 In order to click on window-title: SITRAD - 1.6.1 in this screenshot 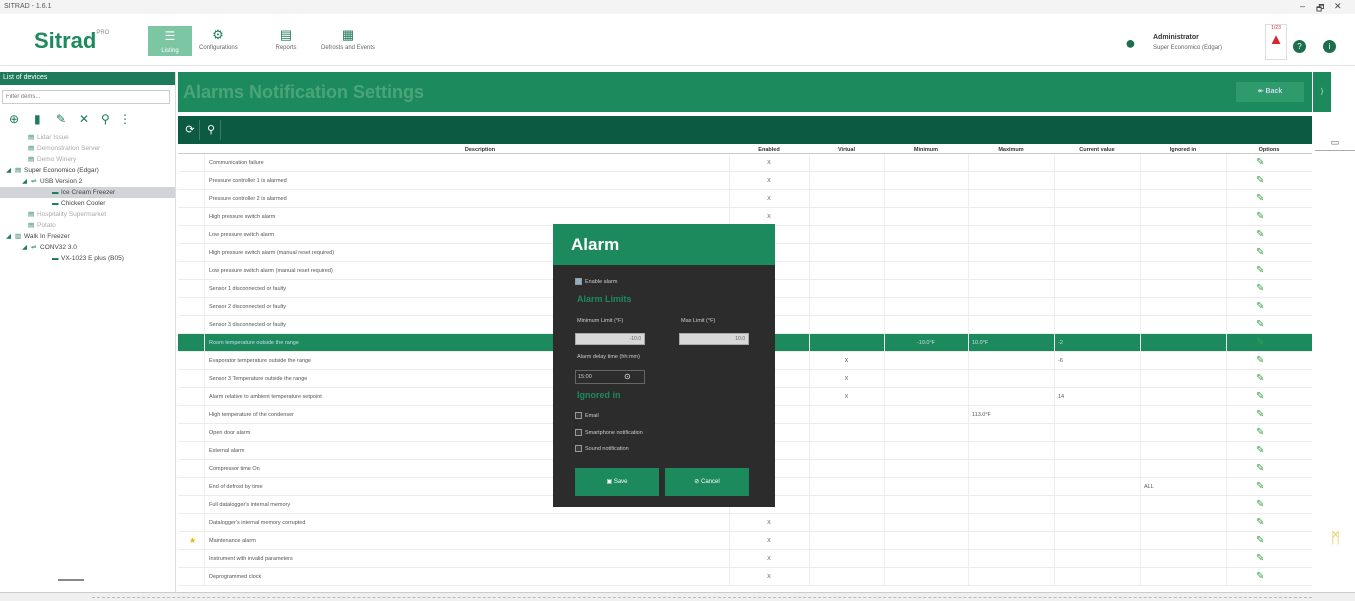, I will do `click(28, 6)`.